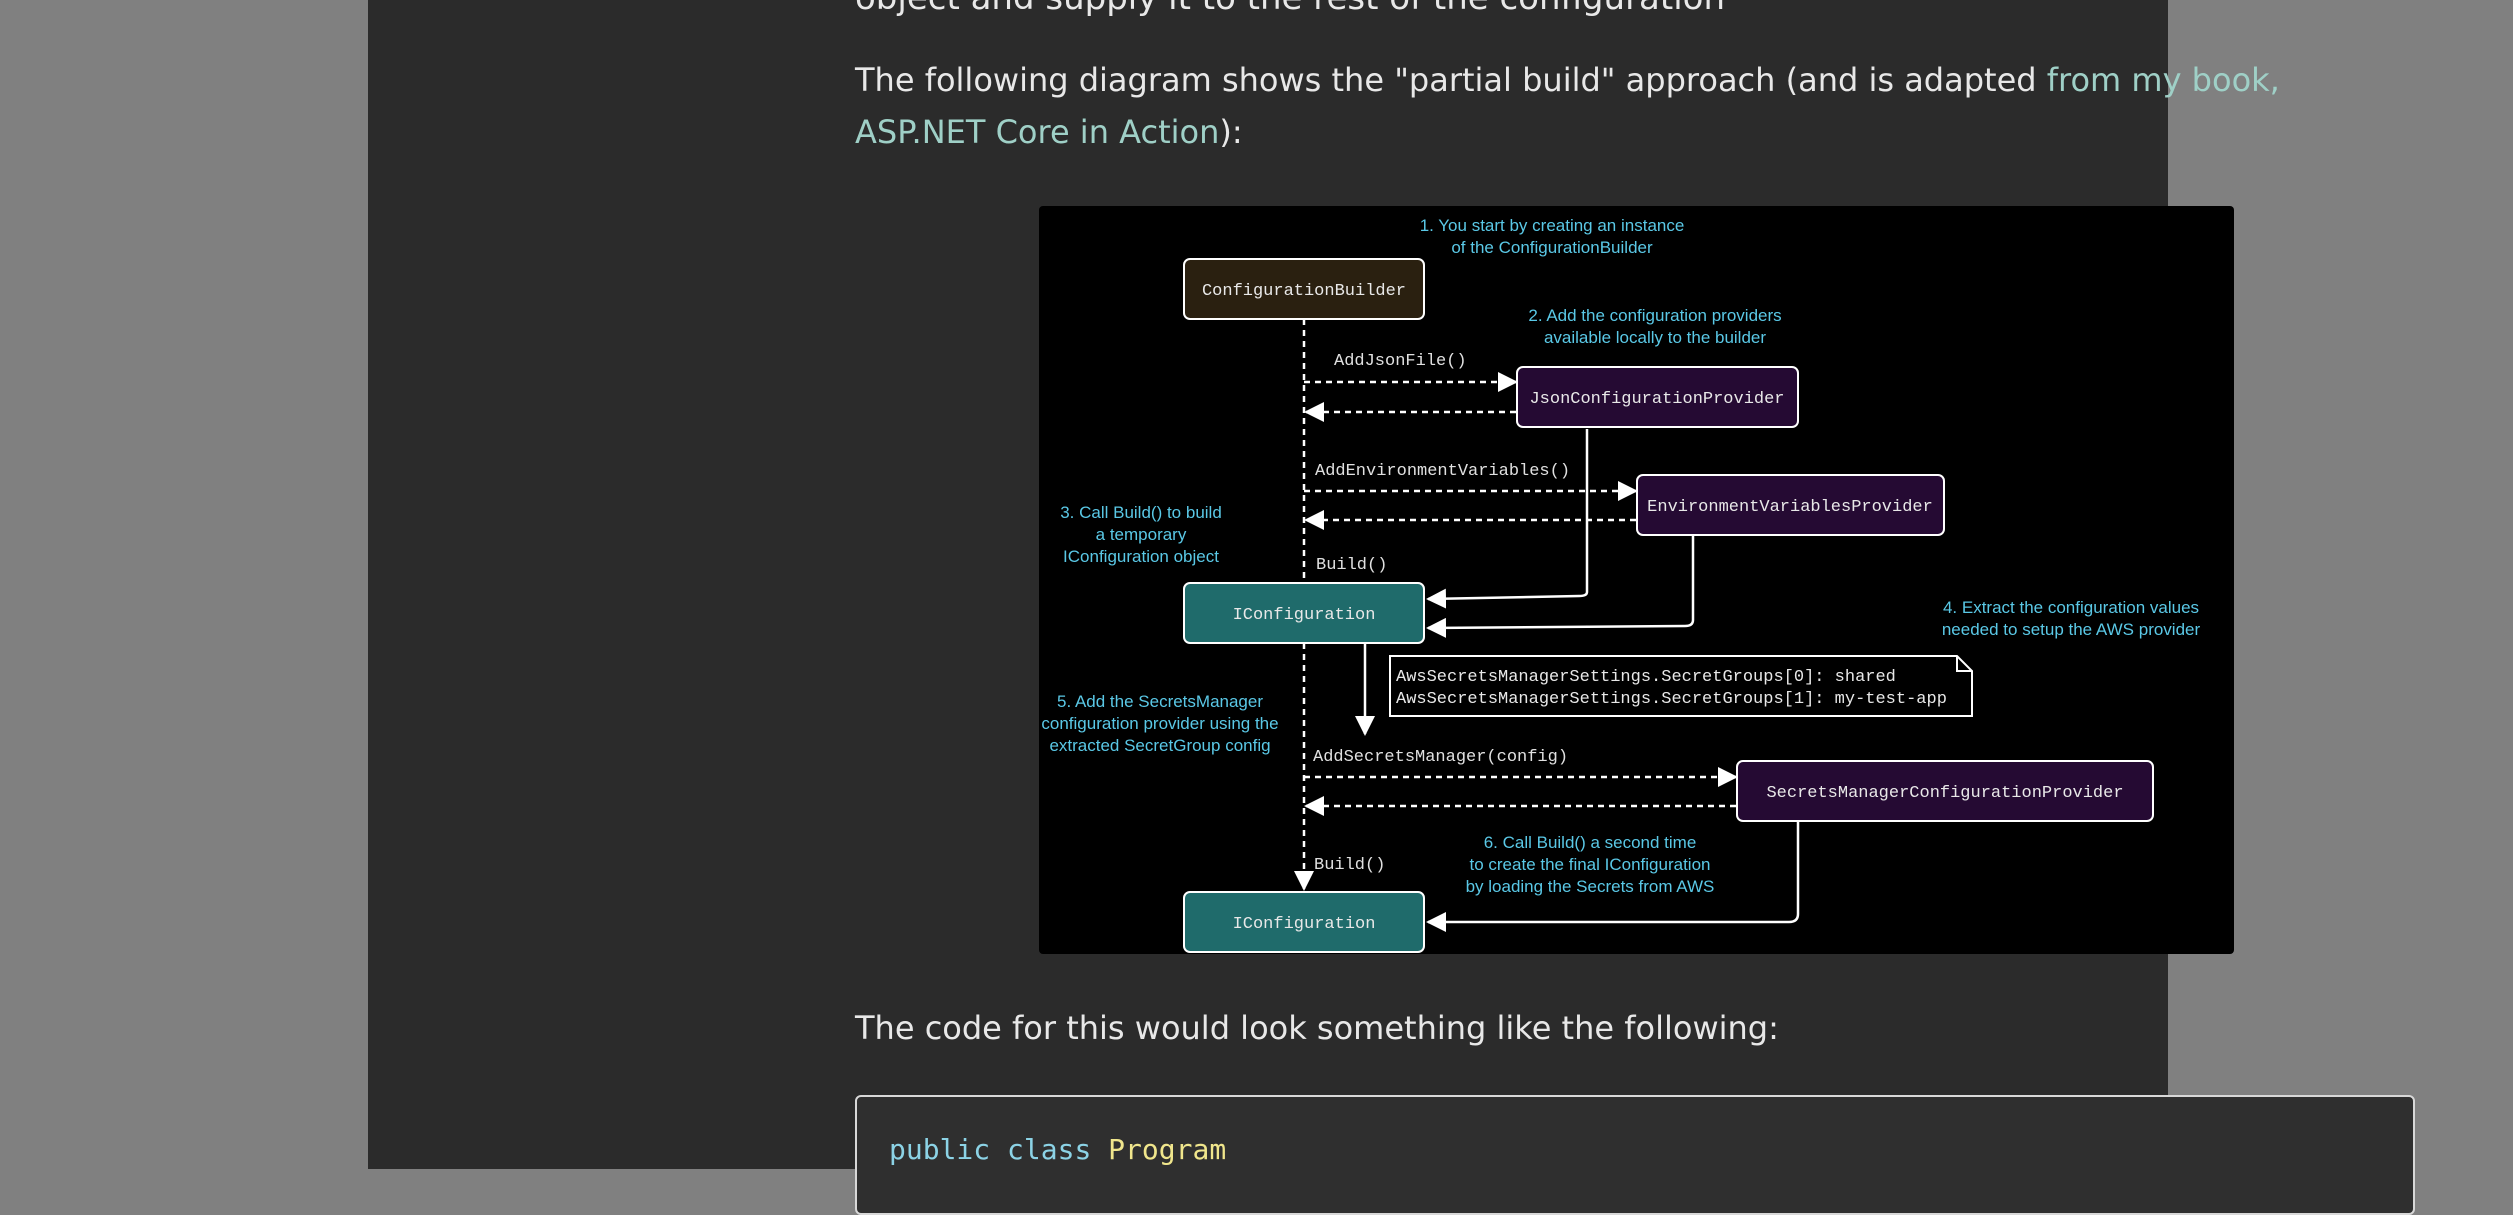 The height and width of the screenshot is (1215, 2513). I want to click on svg-text:needed to setup the AWS provid: needed to setup the AWS provider, so click(2071, 629).